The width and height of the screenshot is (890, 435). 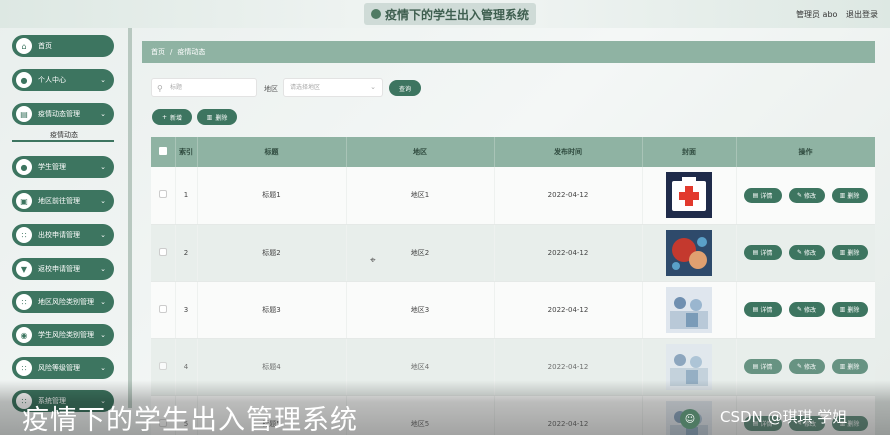 What do you see at coordinates (272, 367) in the screenshot?
I see `cell-title: 标题4` at bounding box center [272, 367].